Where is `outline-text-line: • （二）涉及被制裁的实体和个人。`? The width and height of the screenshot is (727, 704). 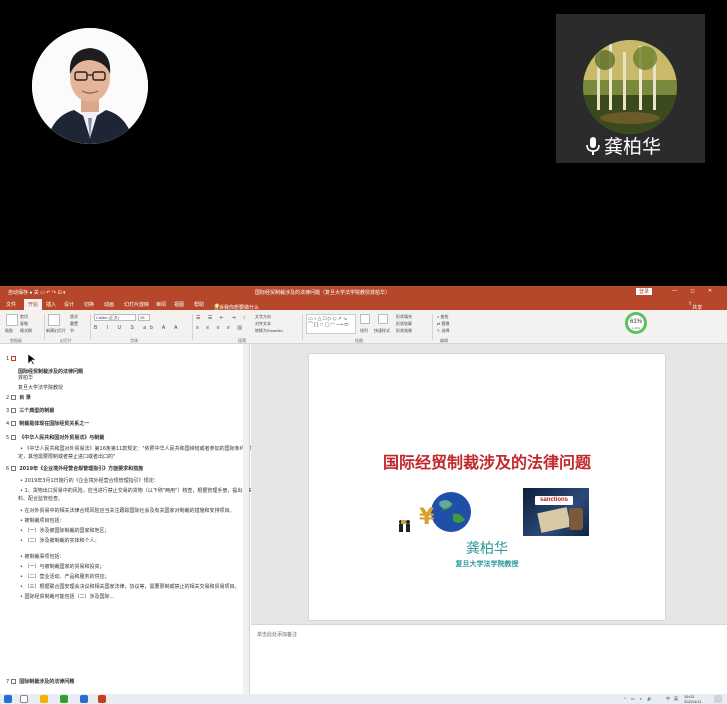
outline-text-line: • （二）涉及被制裁的实体和个人。 is located at coordinates (60, 540).